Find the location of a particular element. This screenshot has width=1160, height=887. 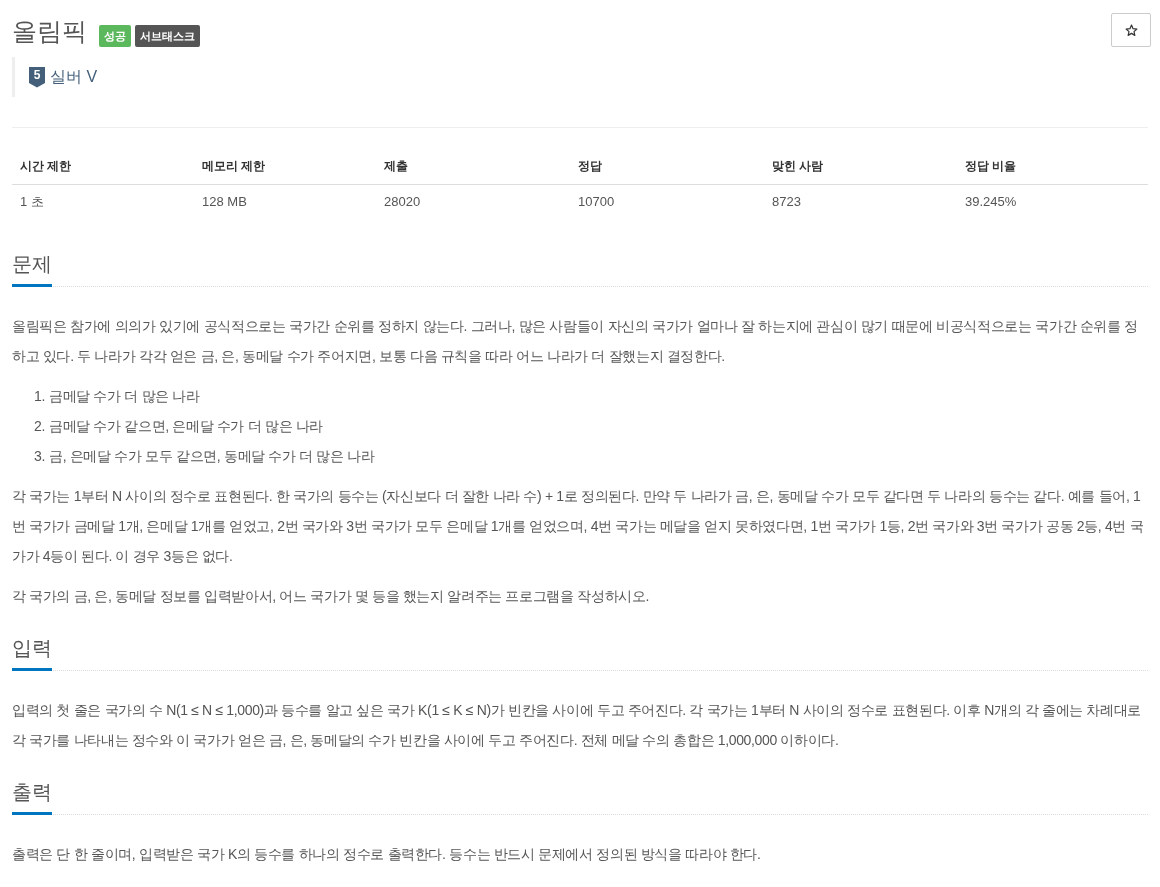

table-cell-text: 1 초 is located at coordinates (32, 202).